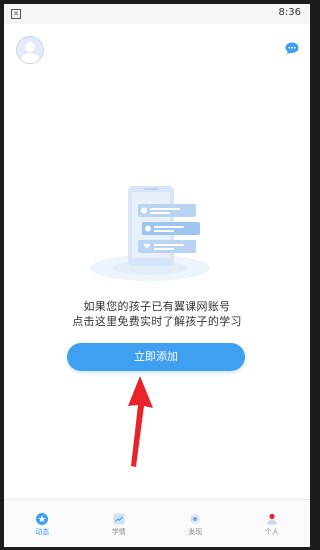 The width and height of the screenshot is (320, 550). Describe the element at coordinates (157, 321) in the screenshot. I see `empty-state-line-2: 点击这里免费实时了解孩子的学习` at that location.